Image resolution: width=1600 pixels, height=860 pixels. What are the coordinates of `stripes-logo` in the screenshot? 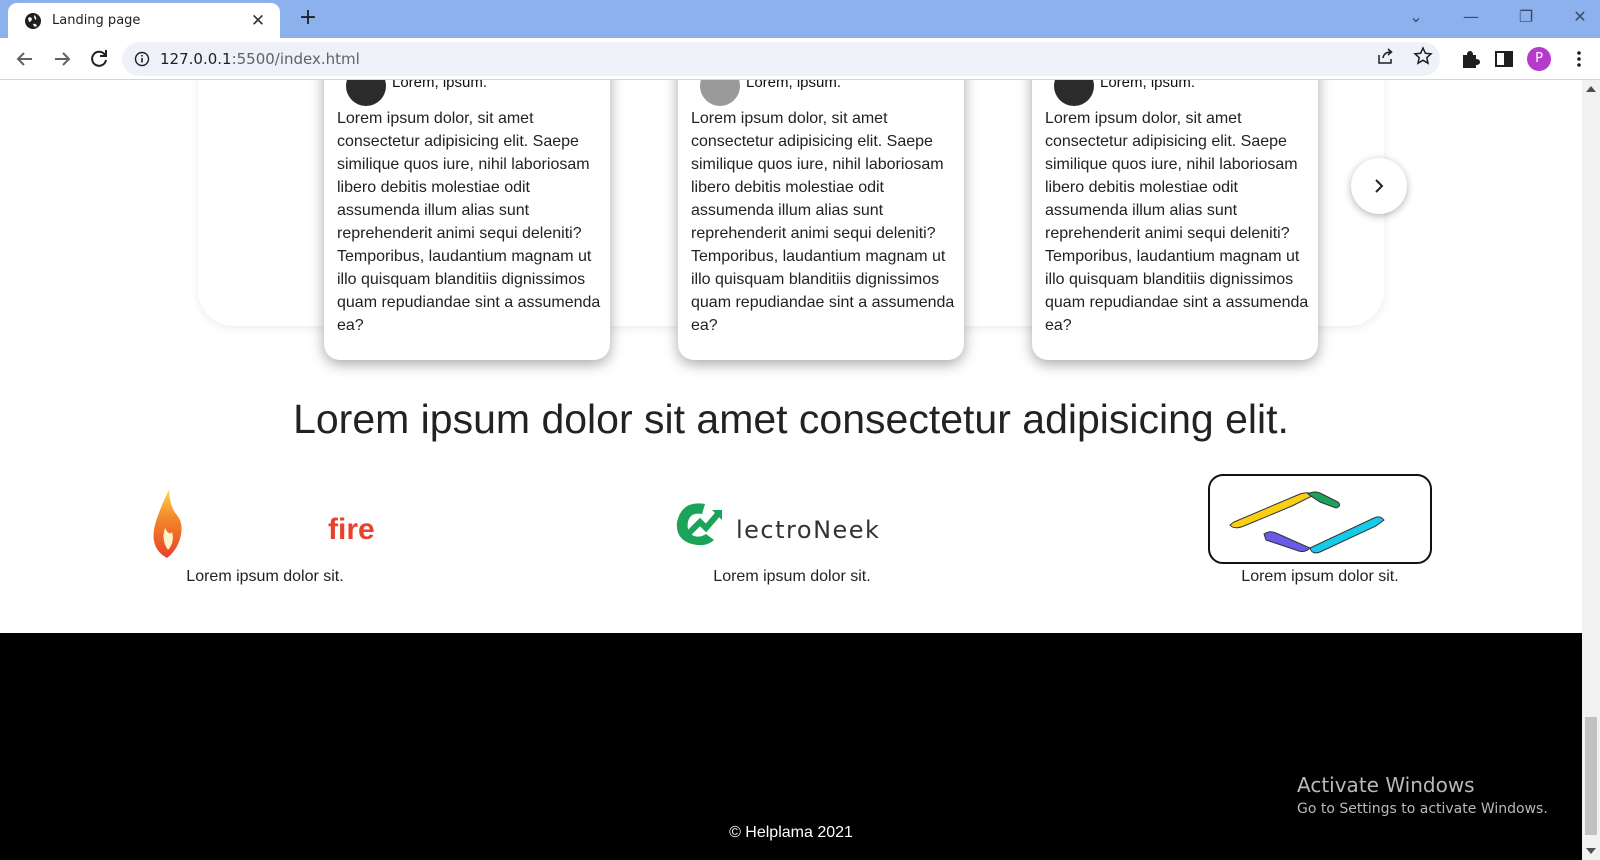 It's located at (1320, 519).